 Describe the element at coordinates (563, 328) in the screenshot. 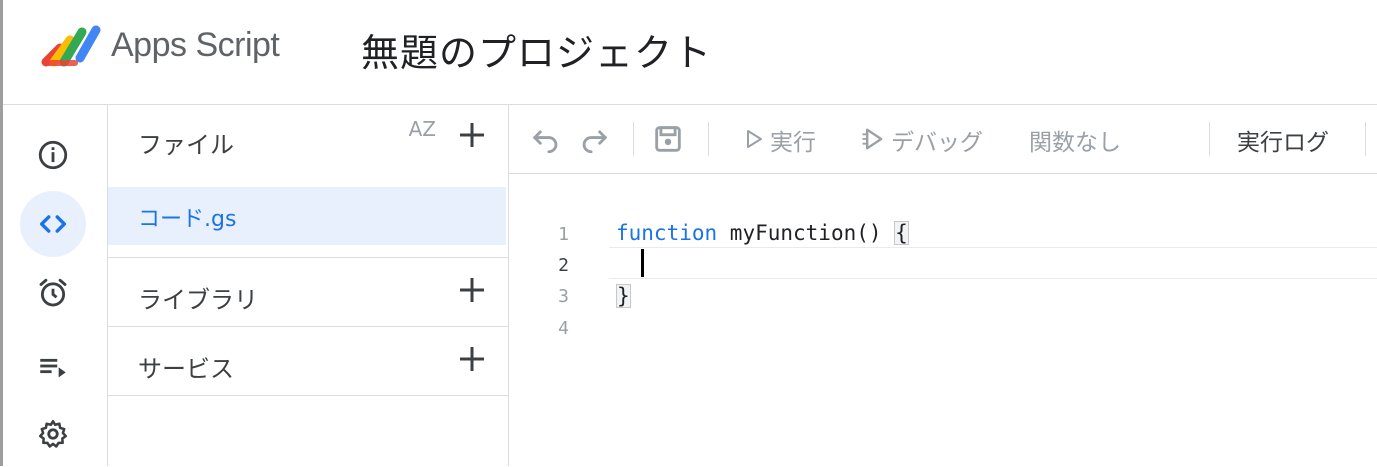

I see `line-number: 4` at that location.